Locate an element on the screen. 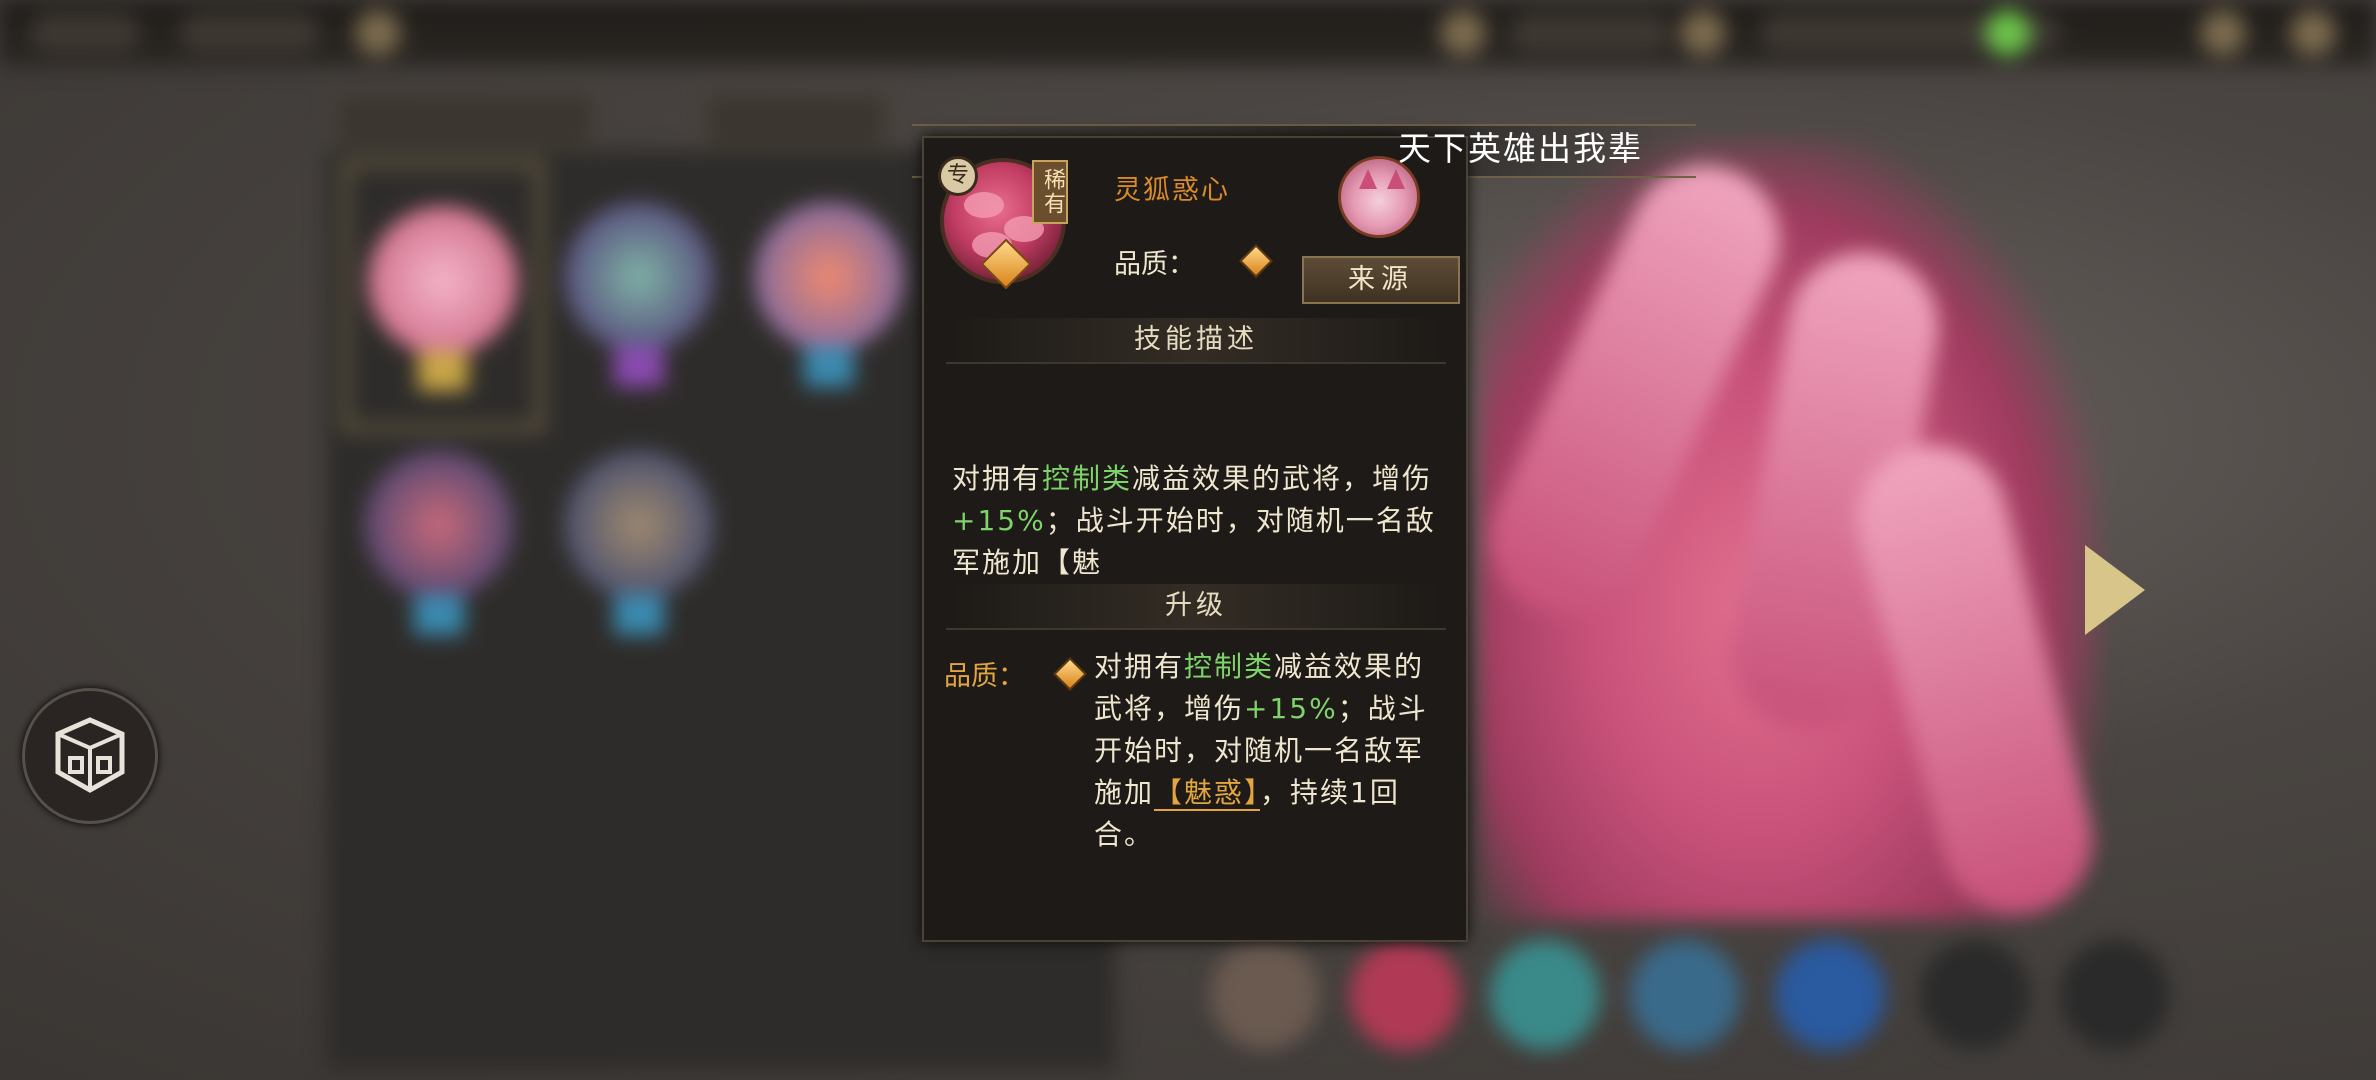  top-resource-bar is located at coordinates (1188, 33).